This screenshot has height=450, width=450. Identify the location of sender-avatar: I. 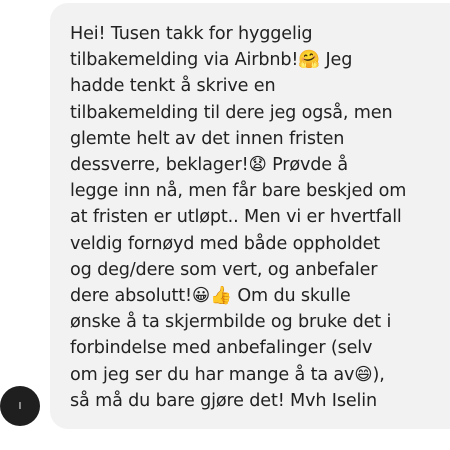
(20, 406).